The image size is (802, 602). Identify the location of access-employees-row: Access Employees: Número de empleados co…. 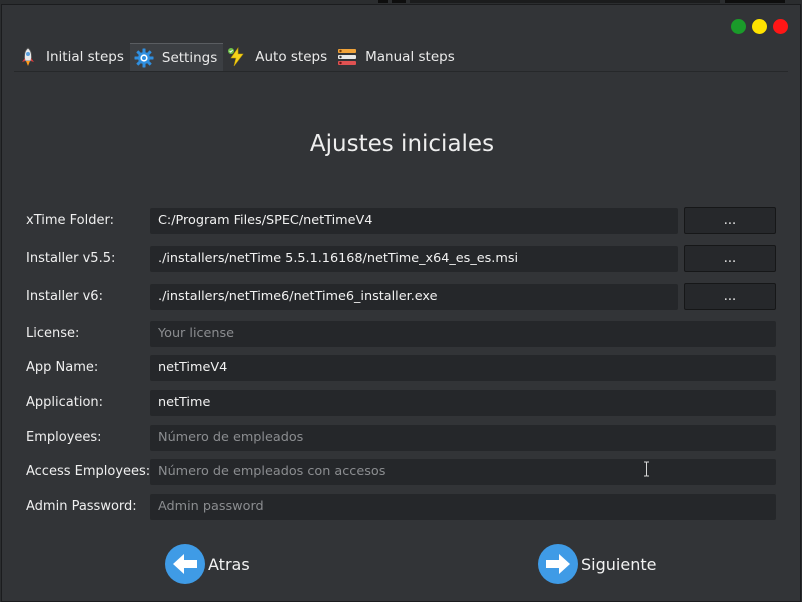
(401, 472).